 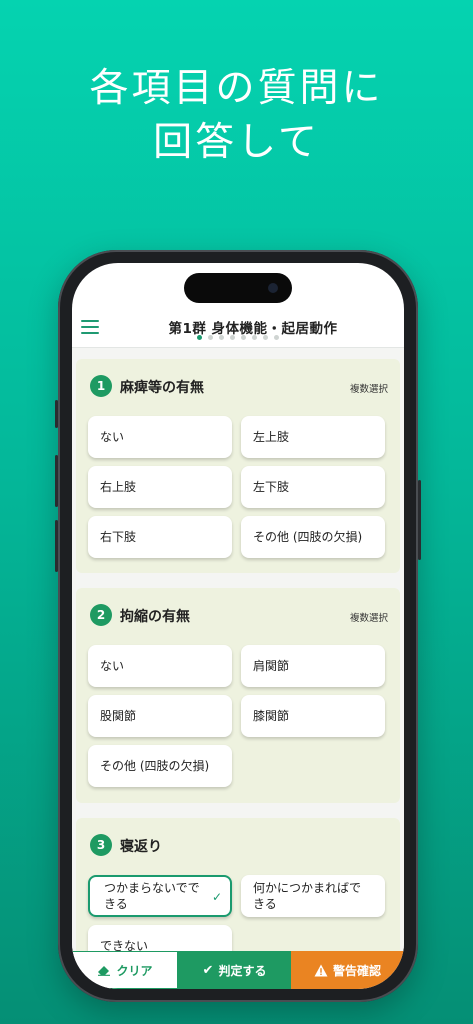 I want to click on judge-button: ✔ 判定する, so click(x=234, y=970).